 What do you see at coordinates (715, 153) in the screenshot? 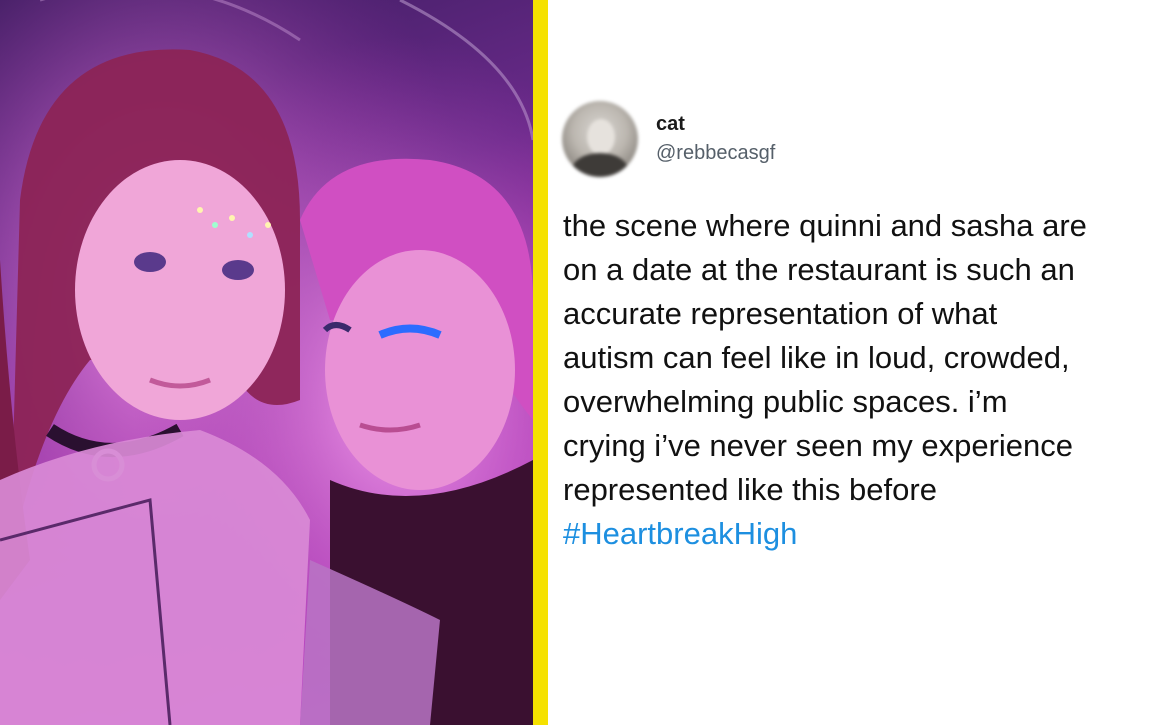
I see `user-handle: @rebbecasgf` at bounding box center [715, 153].